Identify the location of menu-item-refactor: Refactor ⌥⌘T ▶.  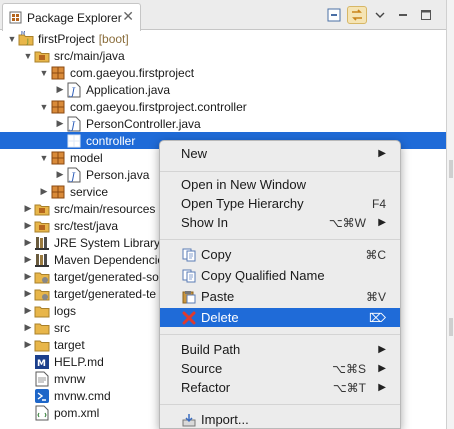
(280, 387).